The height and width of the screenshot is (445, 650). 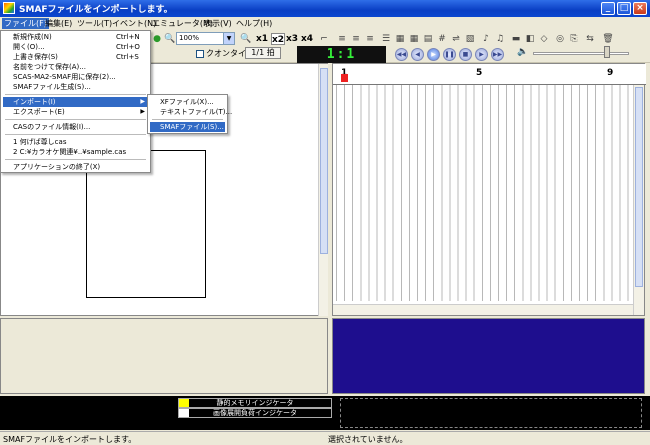 What do you see at coordinates (228, 38) in the screenshot?
I see `chevron-down-icon: ▼` at bounding box center [228, 38].